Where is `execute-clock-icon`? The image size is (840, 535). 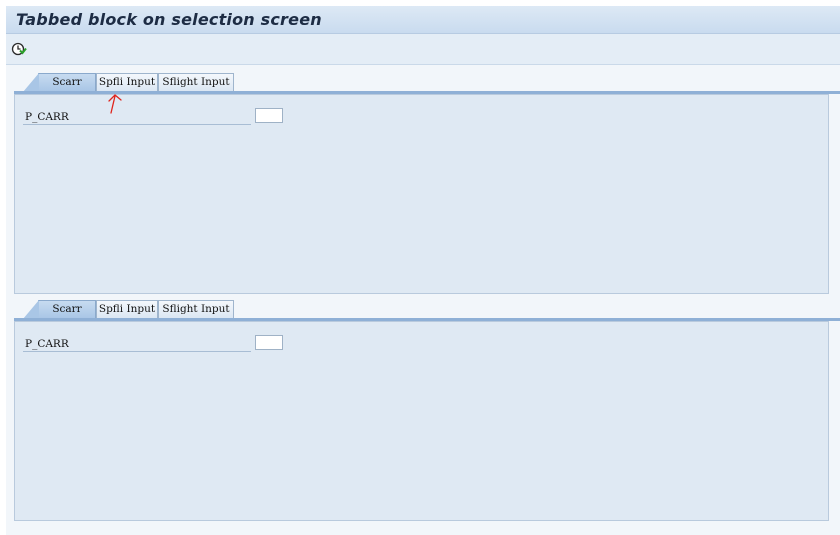 execute-clock-icon is located at coordinates (19, 49).